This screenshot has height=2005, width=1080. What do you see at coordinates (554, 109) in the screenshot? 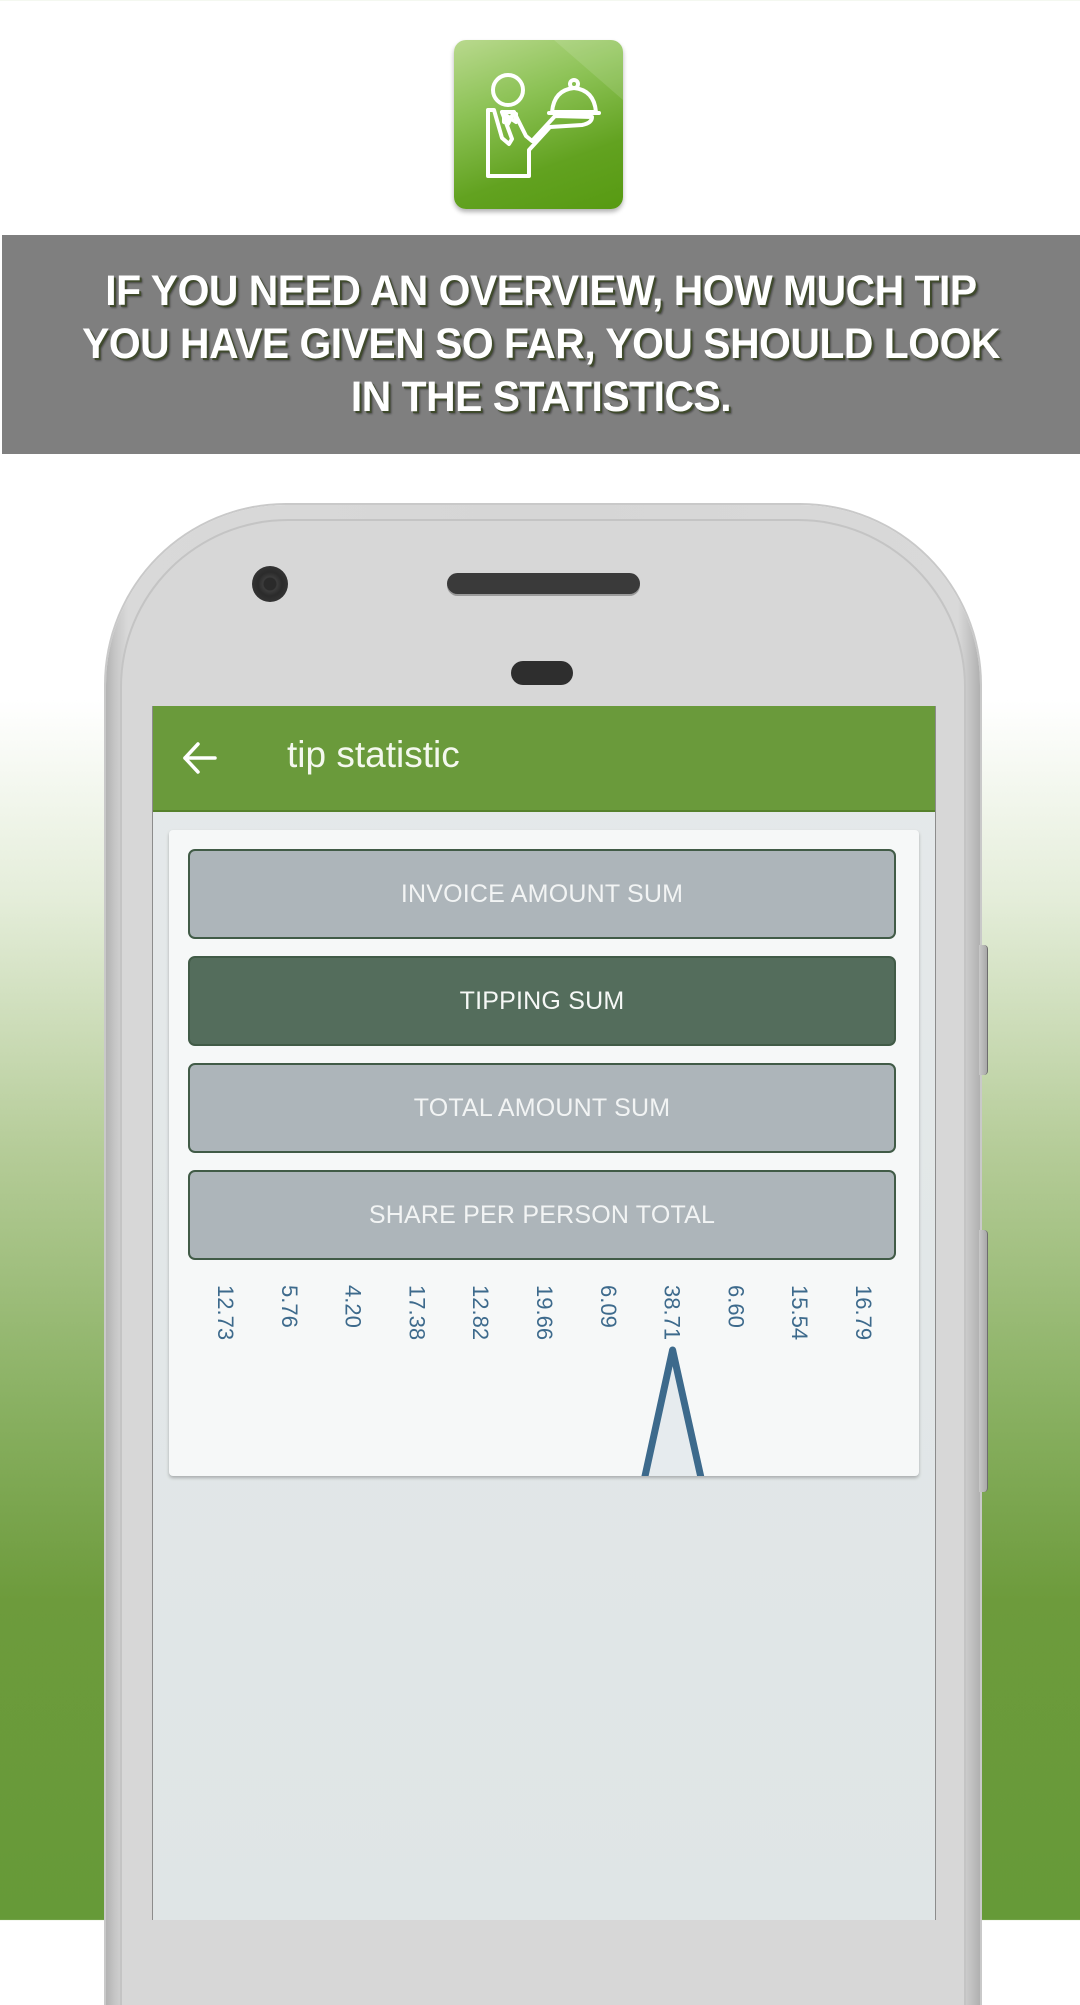
I see `waiter-with-cloche-icon` at bounding box center [554, 109].